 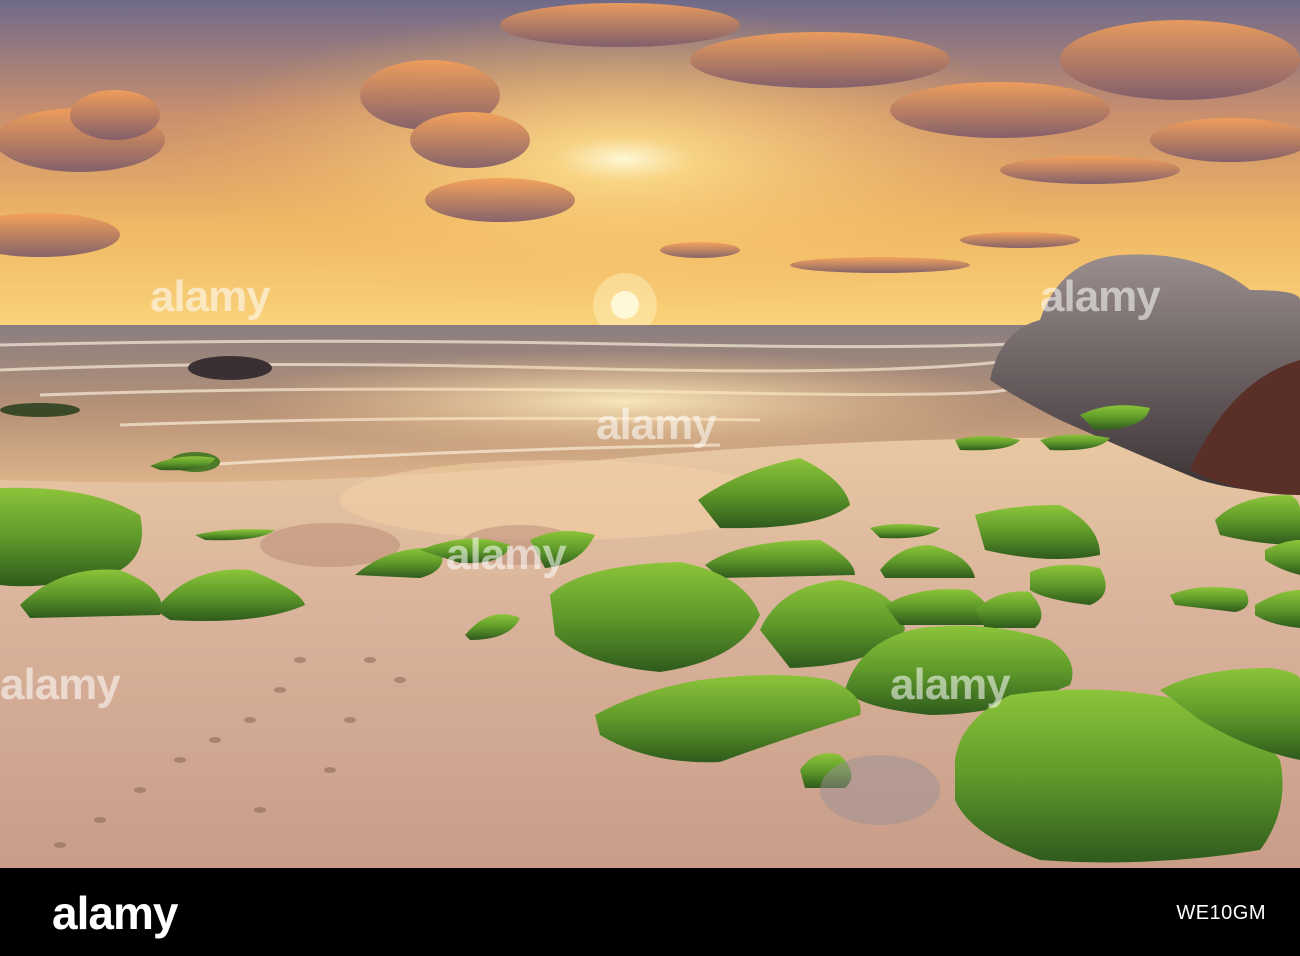 I want to click on sea-rock, so click(x=230, y=368).